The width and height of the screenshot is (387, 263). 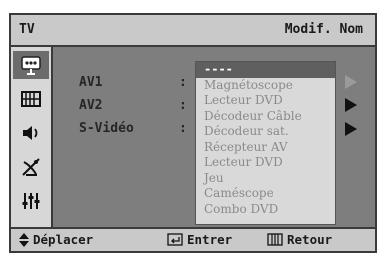 I want to click on return-hint: Retour, so click(x=299, y=239).